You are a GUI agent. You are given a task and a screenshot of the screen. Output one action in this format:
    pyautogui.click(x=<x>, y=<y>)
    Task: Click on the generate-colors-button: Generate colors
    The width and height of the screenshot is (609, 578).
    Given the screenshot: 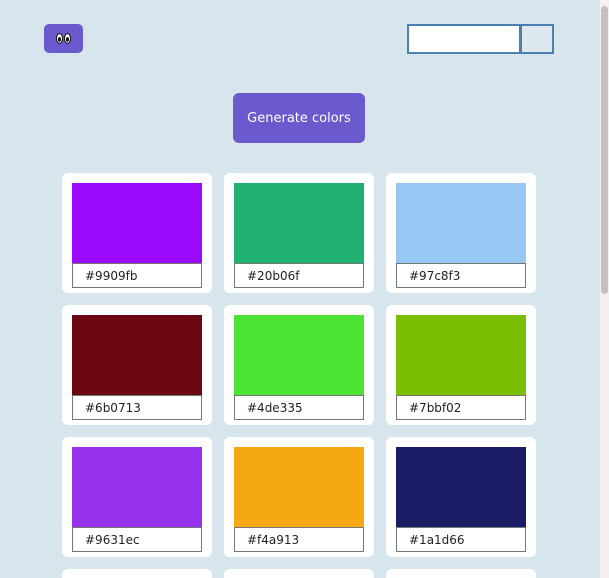 What is the action you would take?
    pyautogui.click(x=299, y=118)
    